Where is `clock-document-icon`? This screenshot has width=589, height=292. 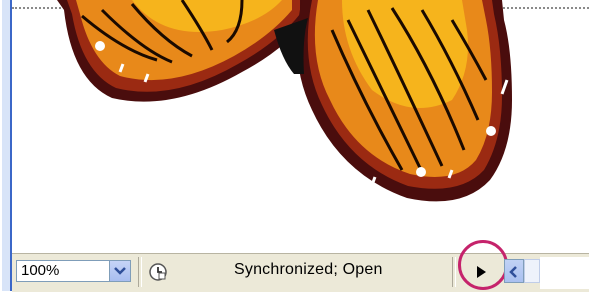
clock-document-icon is located at coordinates (158, 272).